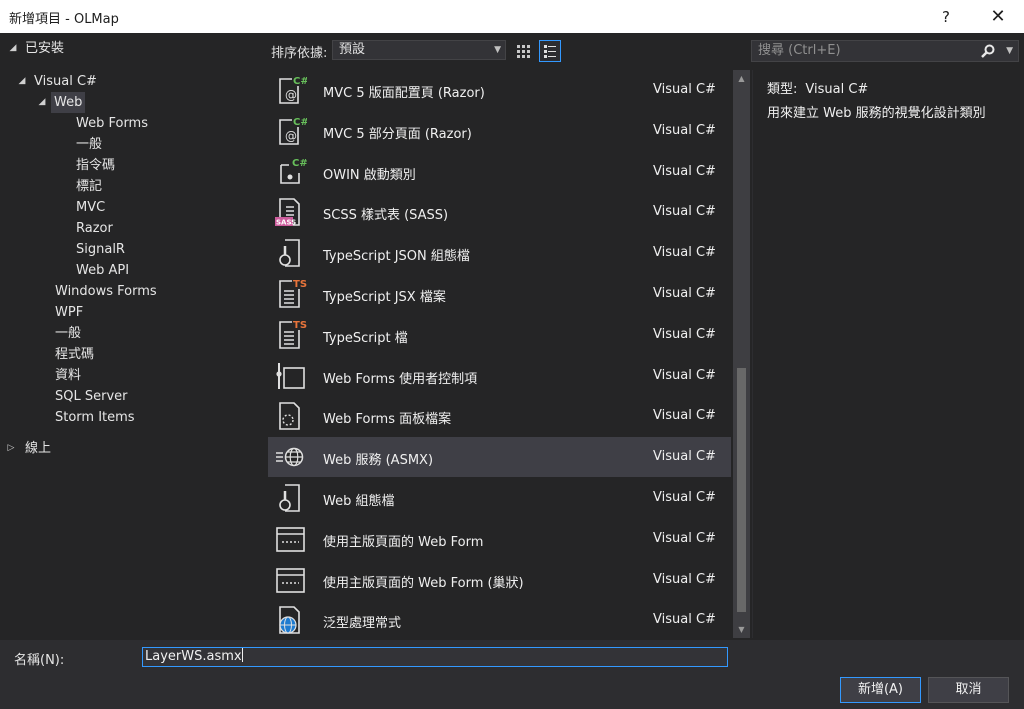  I want to click on chevron-down-icon: ▼, so click(1009, 51).